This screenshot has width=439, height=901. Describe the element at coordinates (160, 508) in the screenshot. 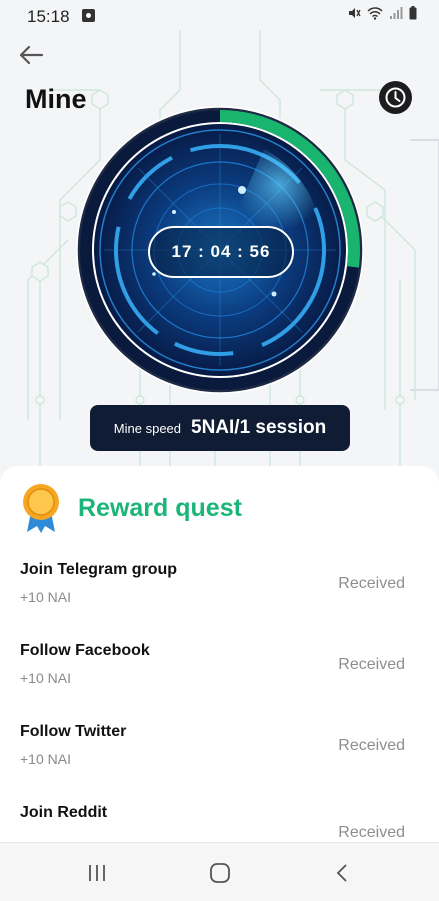

I see `reward-quest-title: Reward quest` at that location.